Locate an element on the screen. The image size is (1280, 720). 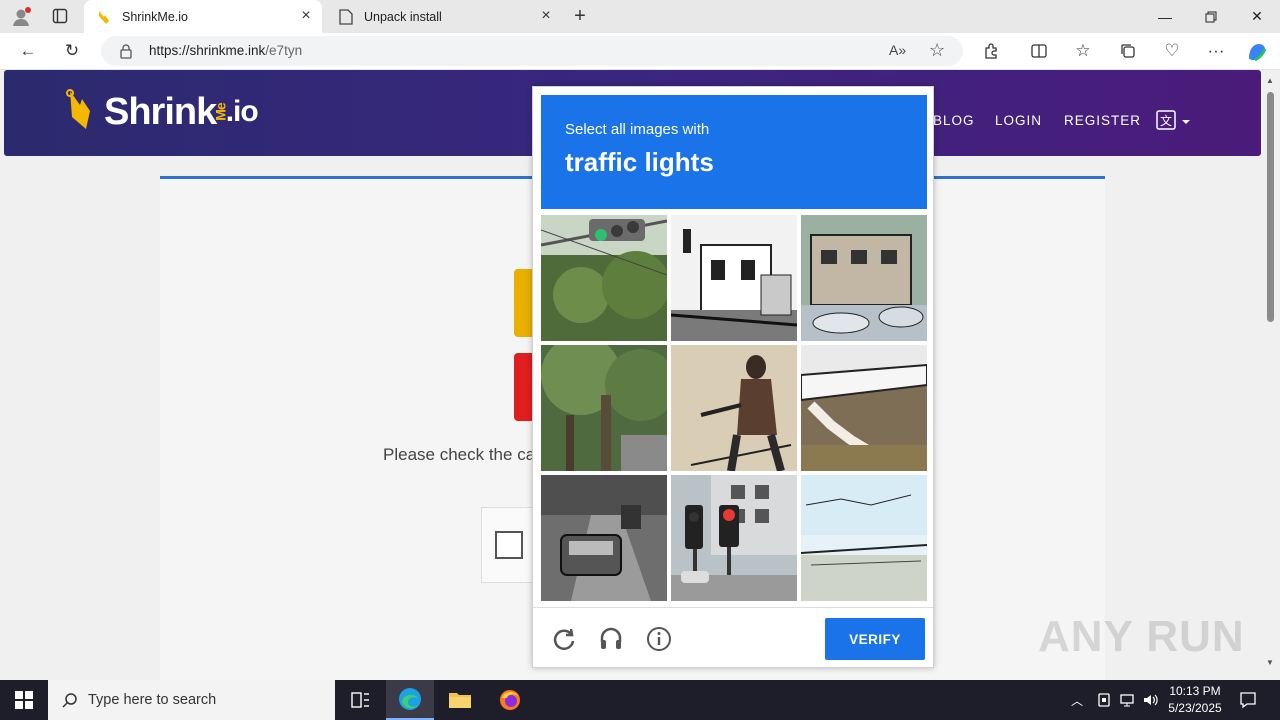
split-screen-icon is located at coordinates (1039, 51).